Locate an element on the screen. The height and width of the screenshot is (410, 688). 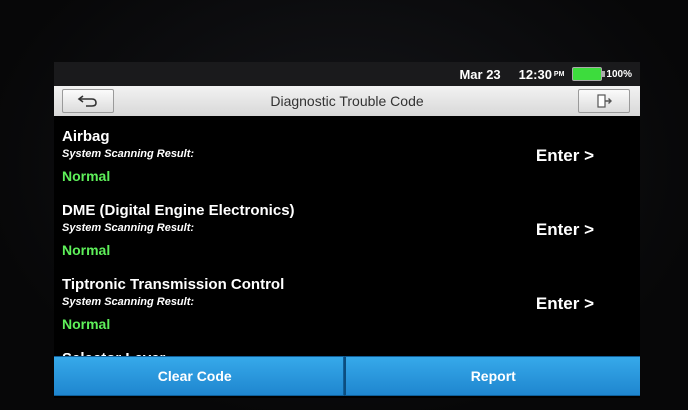
back-arrow-icon is located at coordinates (87, 101).